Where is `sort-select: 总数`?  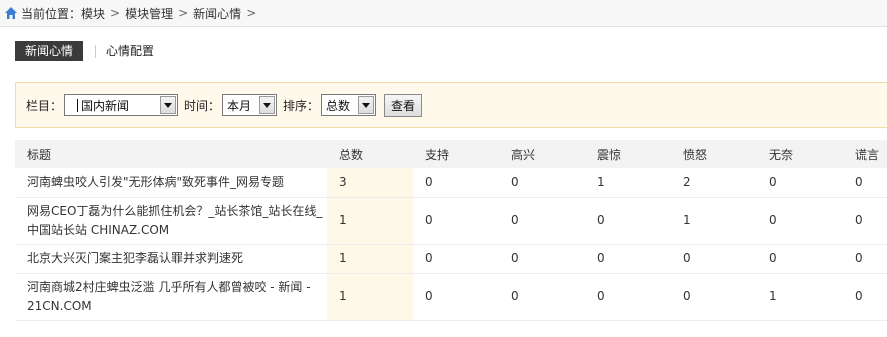
sort-select: 总数 is located at coordinates (349, 105).